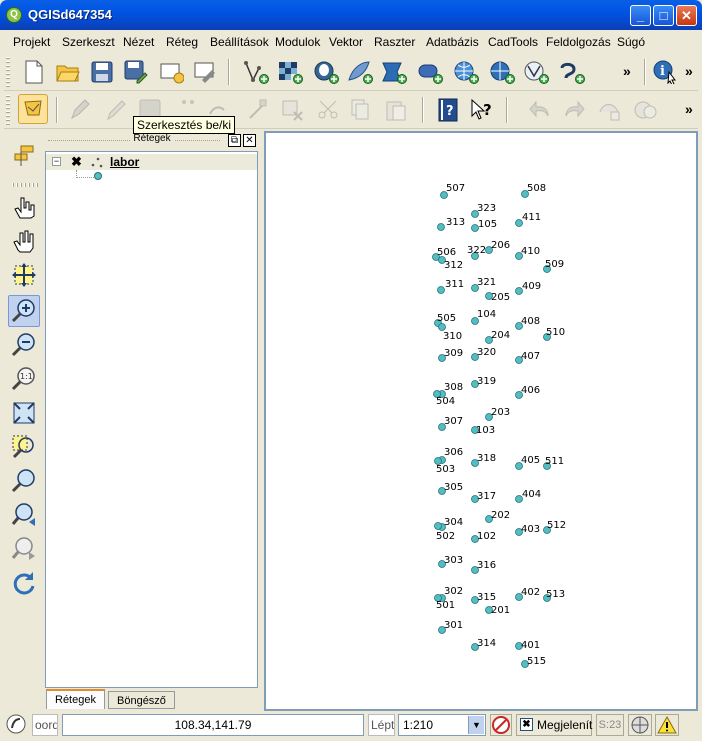 The height and width of the screenshot is (741, 702). I want to click on new-print-composer-icon, so click(172, 72).